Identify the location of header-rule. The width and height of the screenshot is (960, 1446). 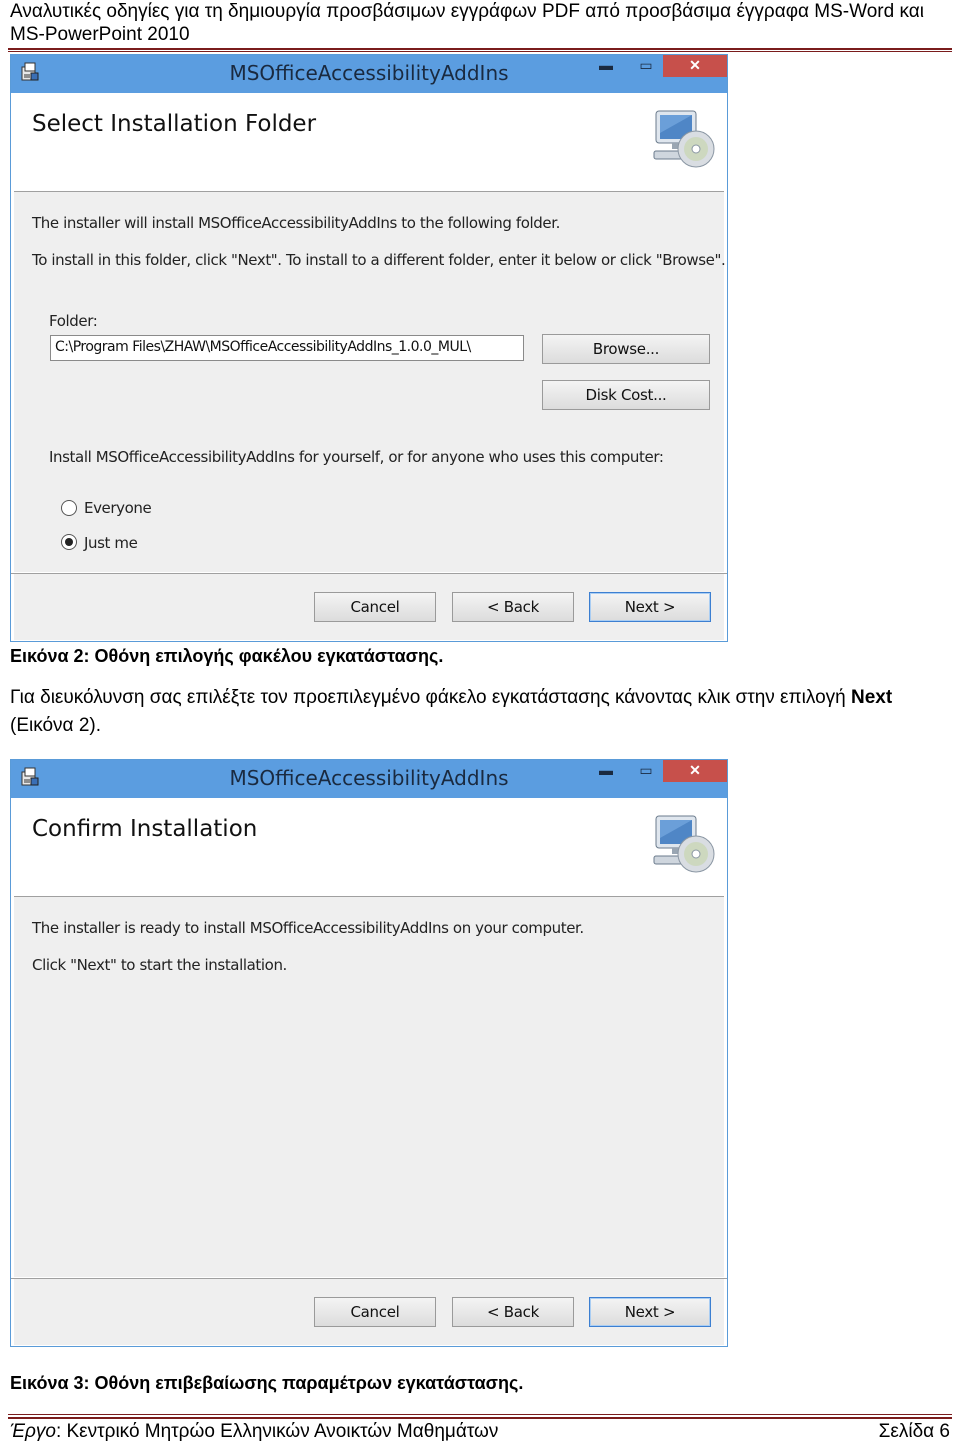
(480, 49).